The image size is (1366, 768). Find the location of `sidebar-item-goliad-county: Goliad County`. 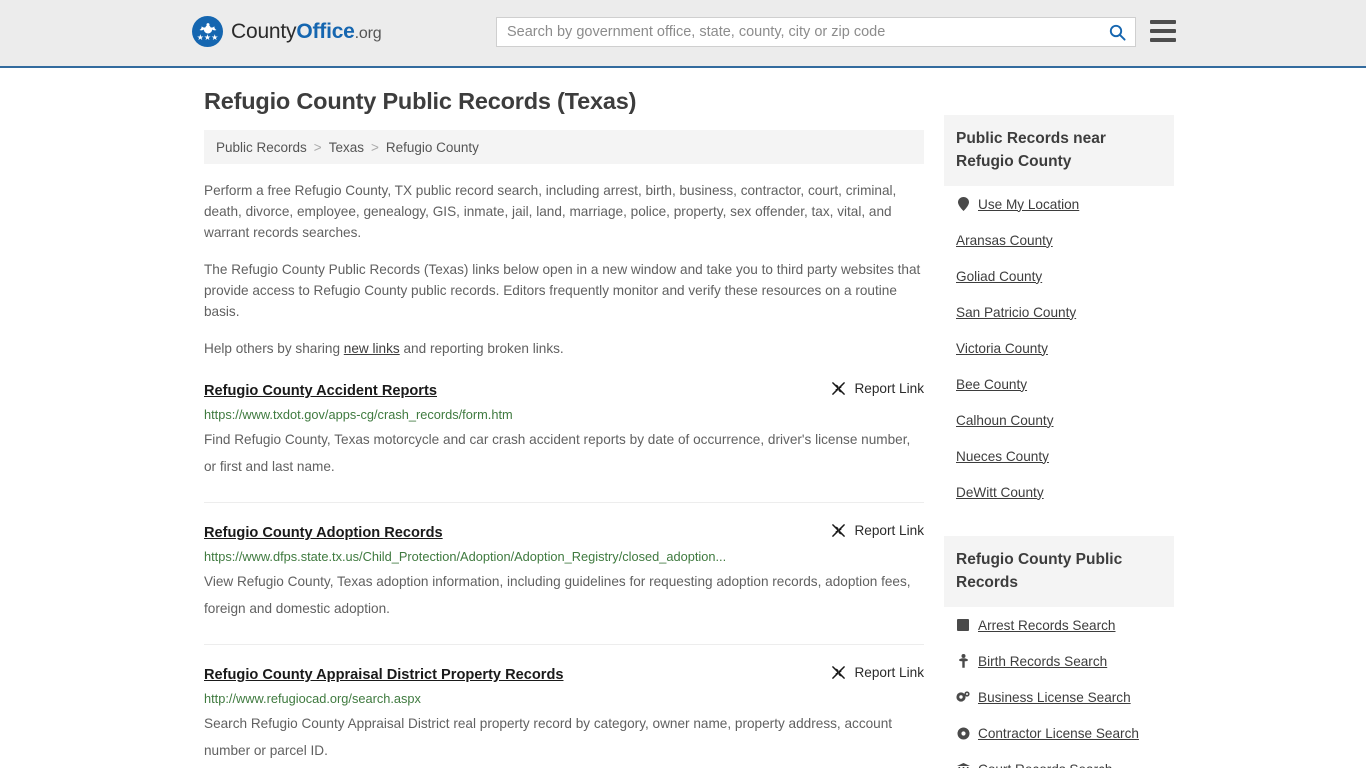

sidebar-item-goliad-county: Goliad County is located at coordinates (1059, 276).